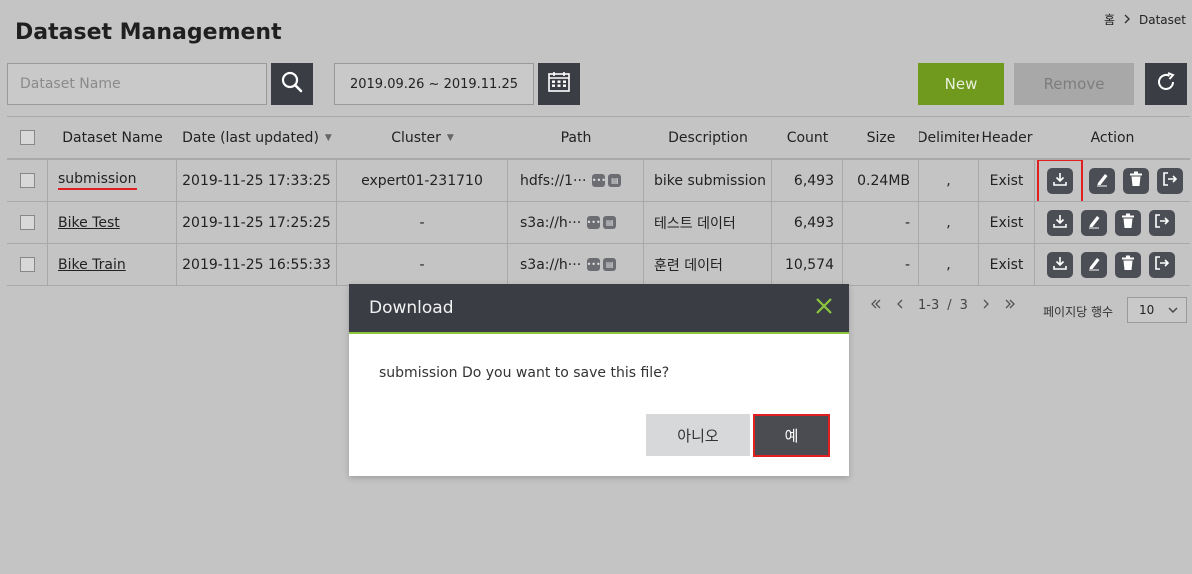 The height and width of the screenshot is (574, 1192). I want to click on last-page-icon, so click(1010, 305).